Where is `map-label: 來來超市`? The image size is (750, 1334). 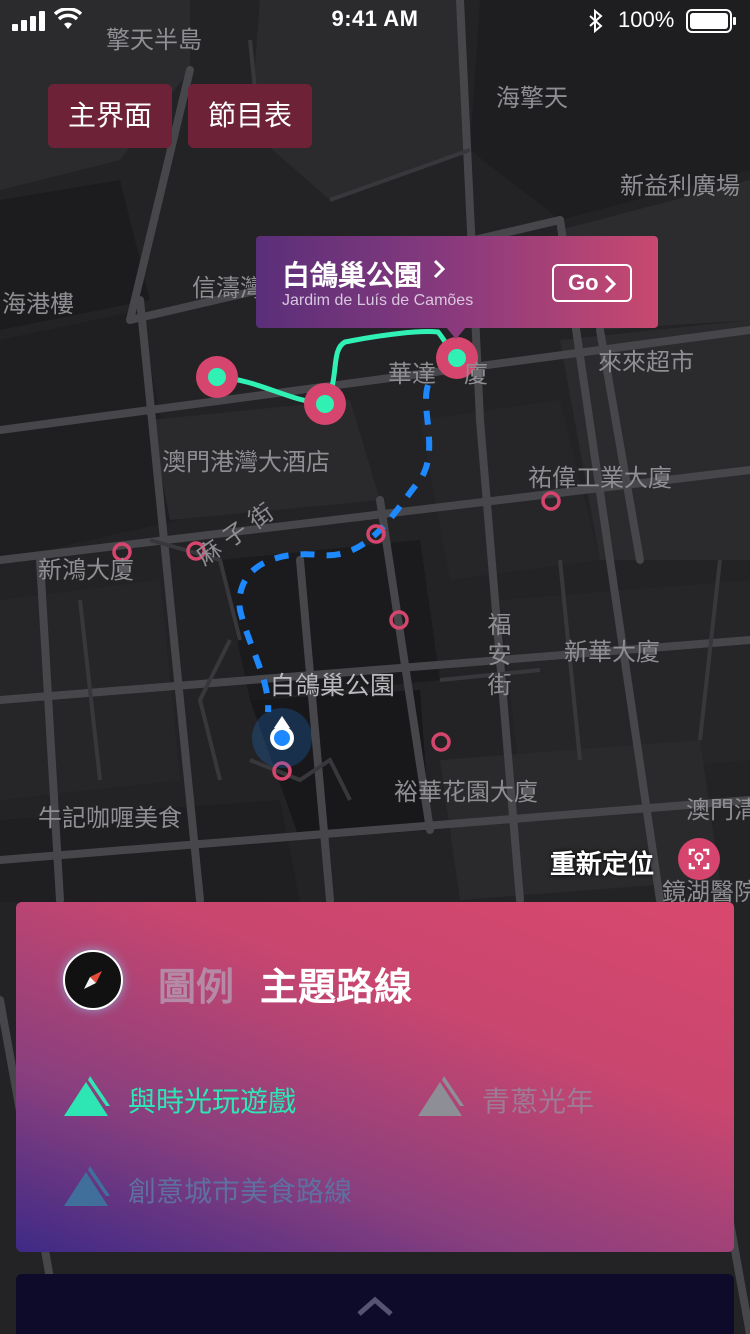
map-label: 來來超市 is located at coordinates (646, 362).